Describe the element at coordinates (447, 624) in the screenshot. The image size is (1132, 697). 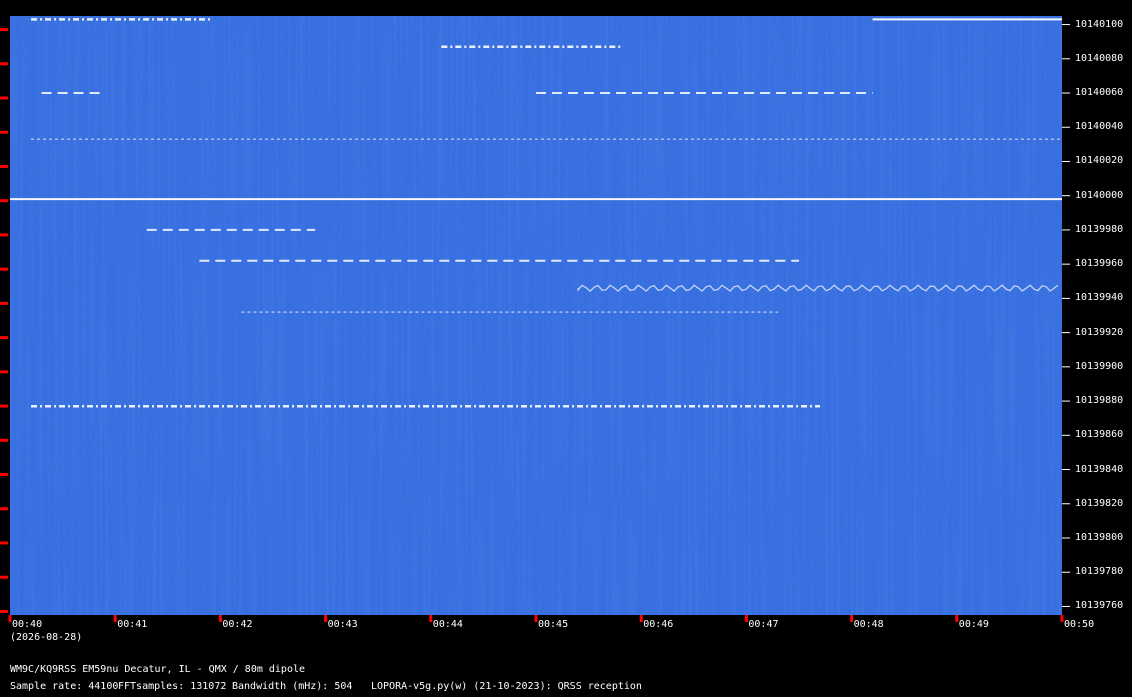
I see `x-tick-label: 00:44` at that location.